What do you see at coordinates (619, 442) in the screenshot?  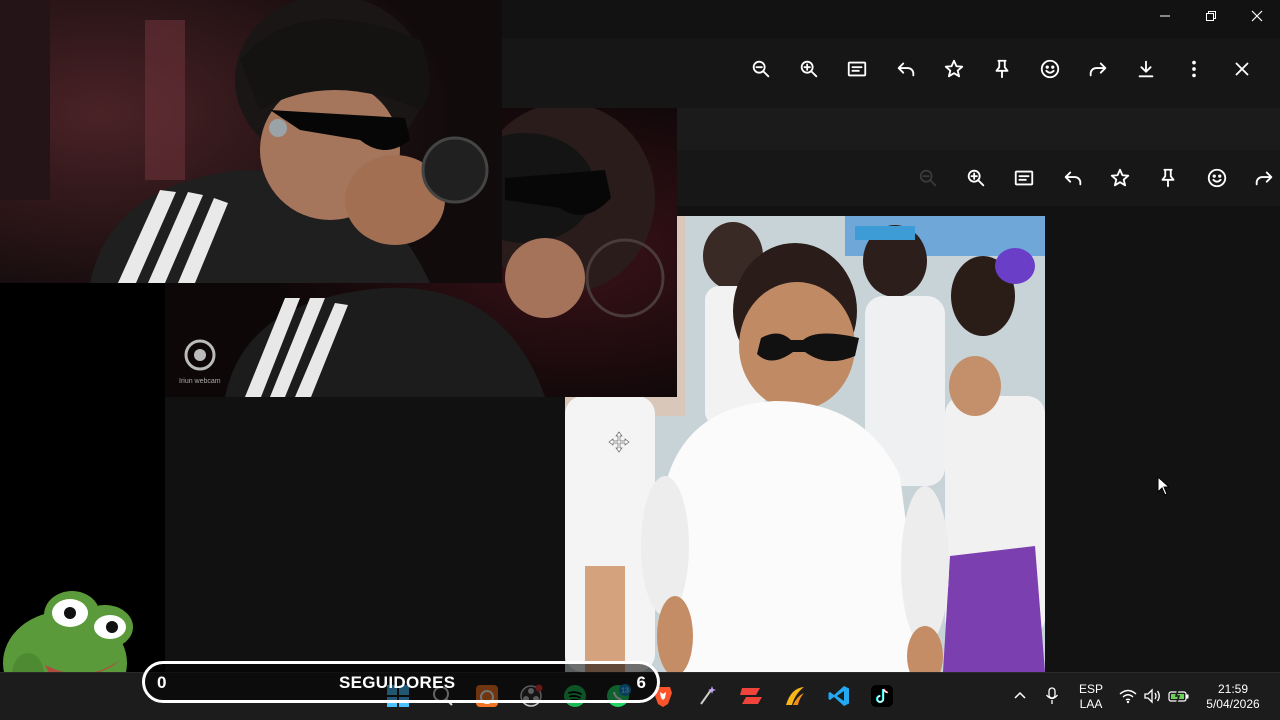 I see `move-cursor-icon` at bounding box center [619, 442].